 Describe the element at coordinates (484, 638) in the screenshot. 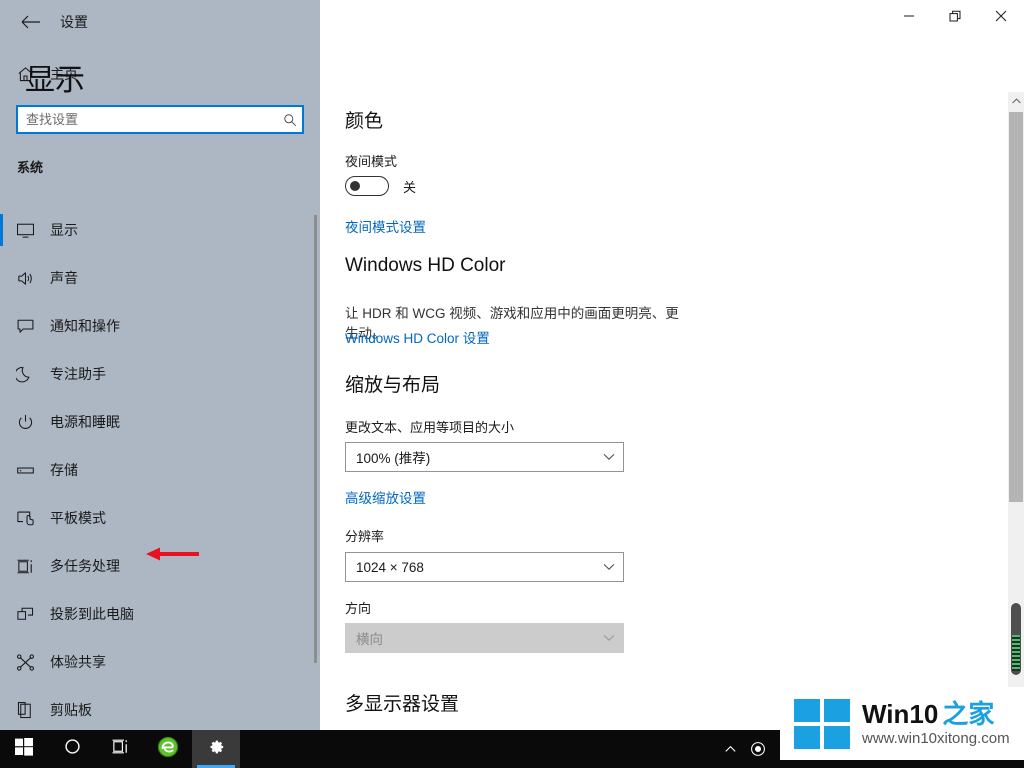

I see `orientation-dropdown: 横向` at that location.